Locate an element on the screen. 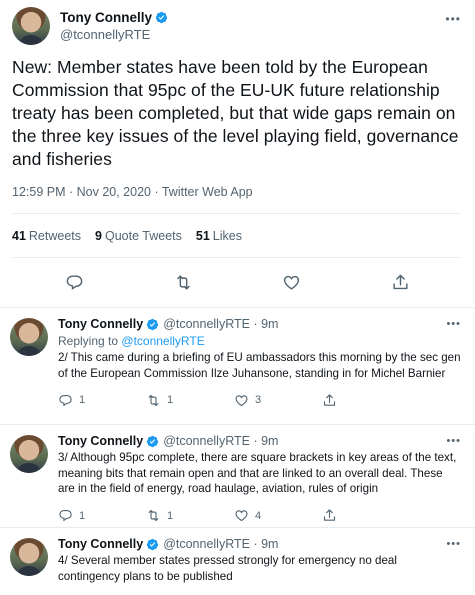 Image resolution: width=475 pixels, height=595 pixels. reply-actions: 1 1 3 is located at coordinates (259, 400).